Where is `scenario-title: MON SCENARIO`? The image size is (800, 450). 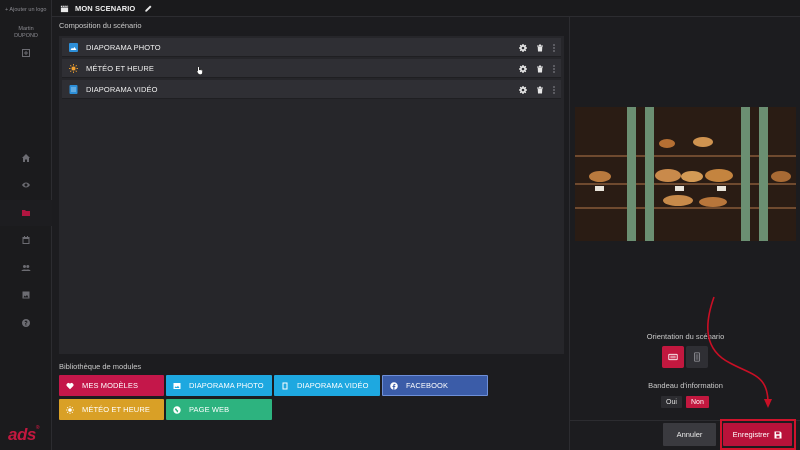
scenario-title: MON SCENARIO is located at coordinates (105, 8).